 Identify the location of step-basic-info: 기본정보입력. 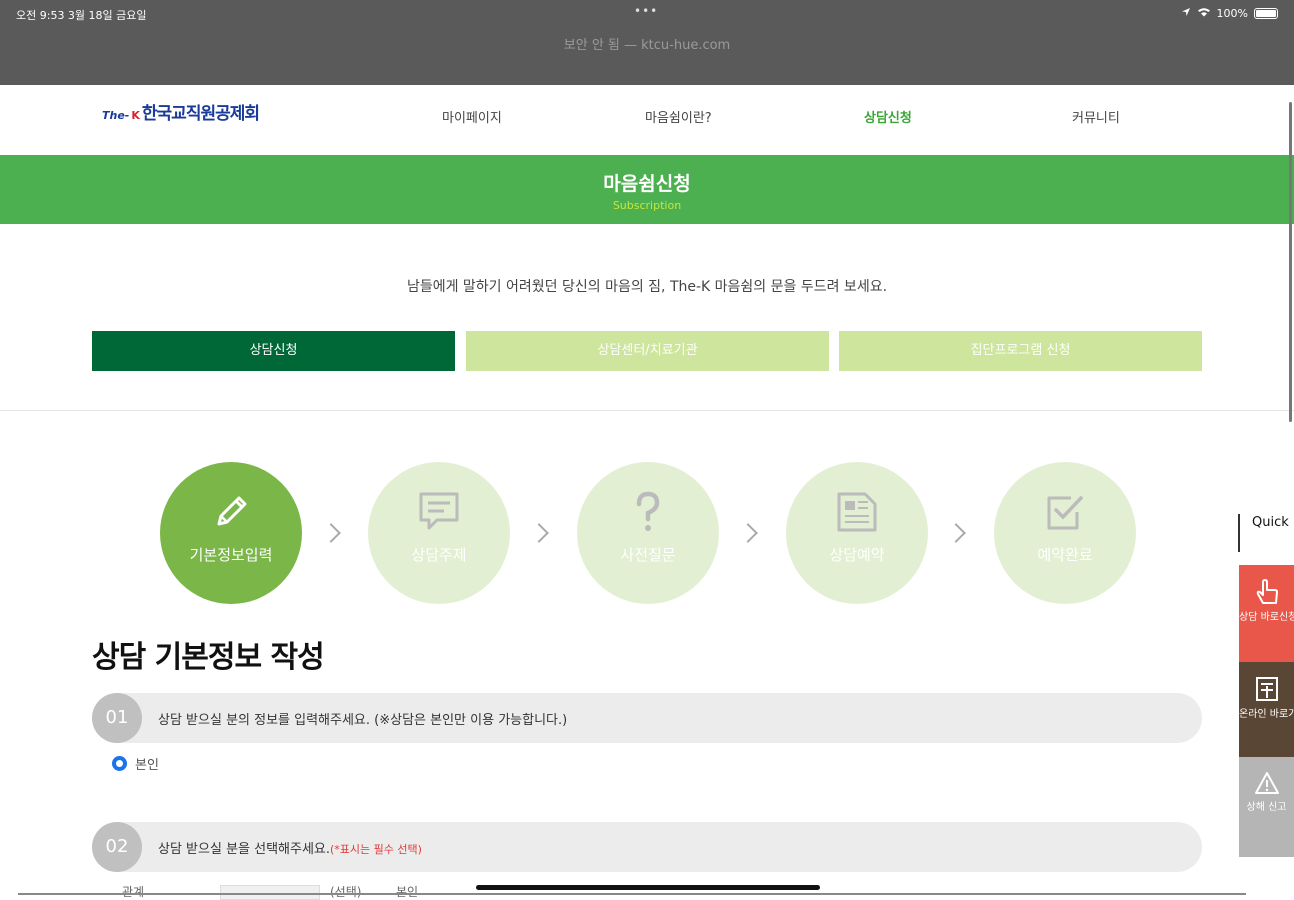
(231, 533).